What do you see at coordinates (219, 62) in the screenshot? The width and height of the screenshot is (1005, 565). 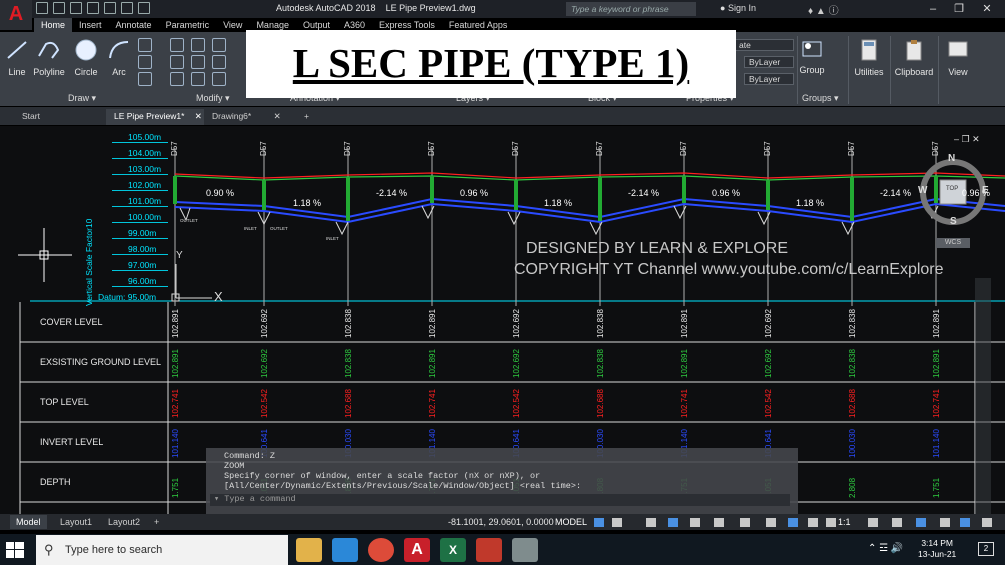 I see `fillet-icon` at bounding box center [219, 62].